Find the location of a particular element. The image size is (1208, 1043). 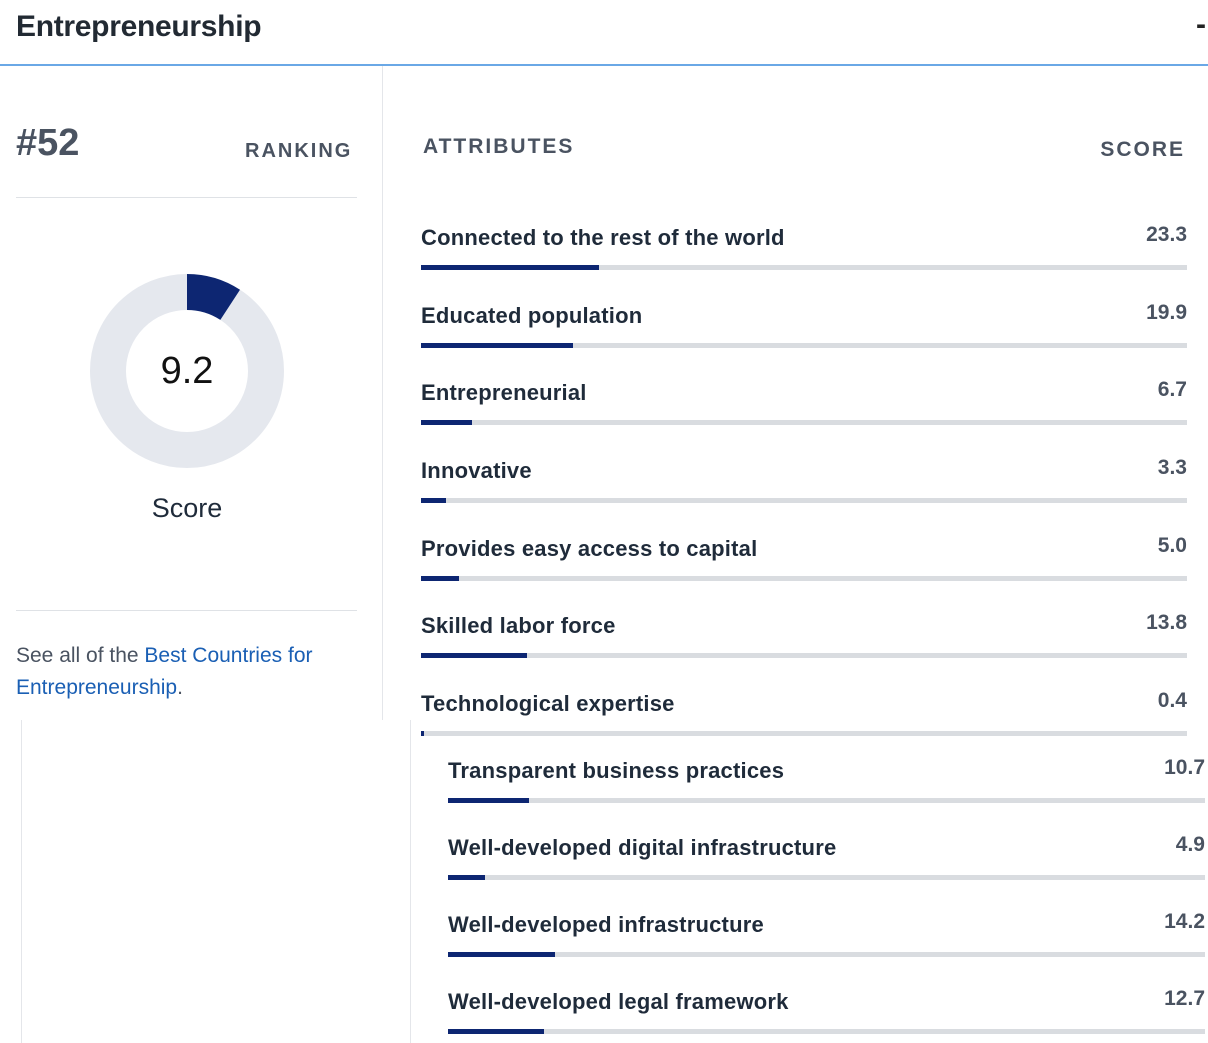

ranking-number: #52 is located at coordinates (48, 143).